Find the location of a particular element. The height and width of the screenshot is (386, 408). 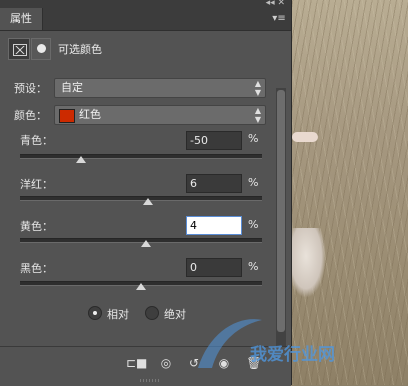

panel-menu-icon: ▾≡ is located at coordinates (279, 19).